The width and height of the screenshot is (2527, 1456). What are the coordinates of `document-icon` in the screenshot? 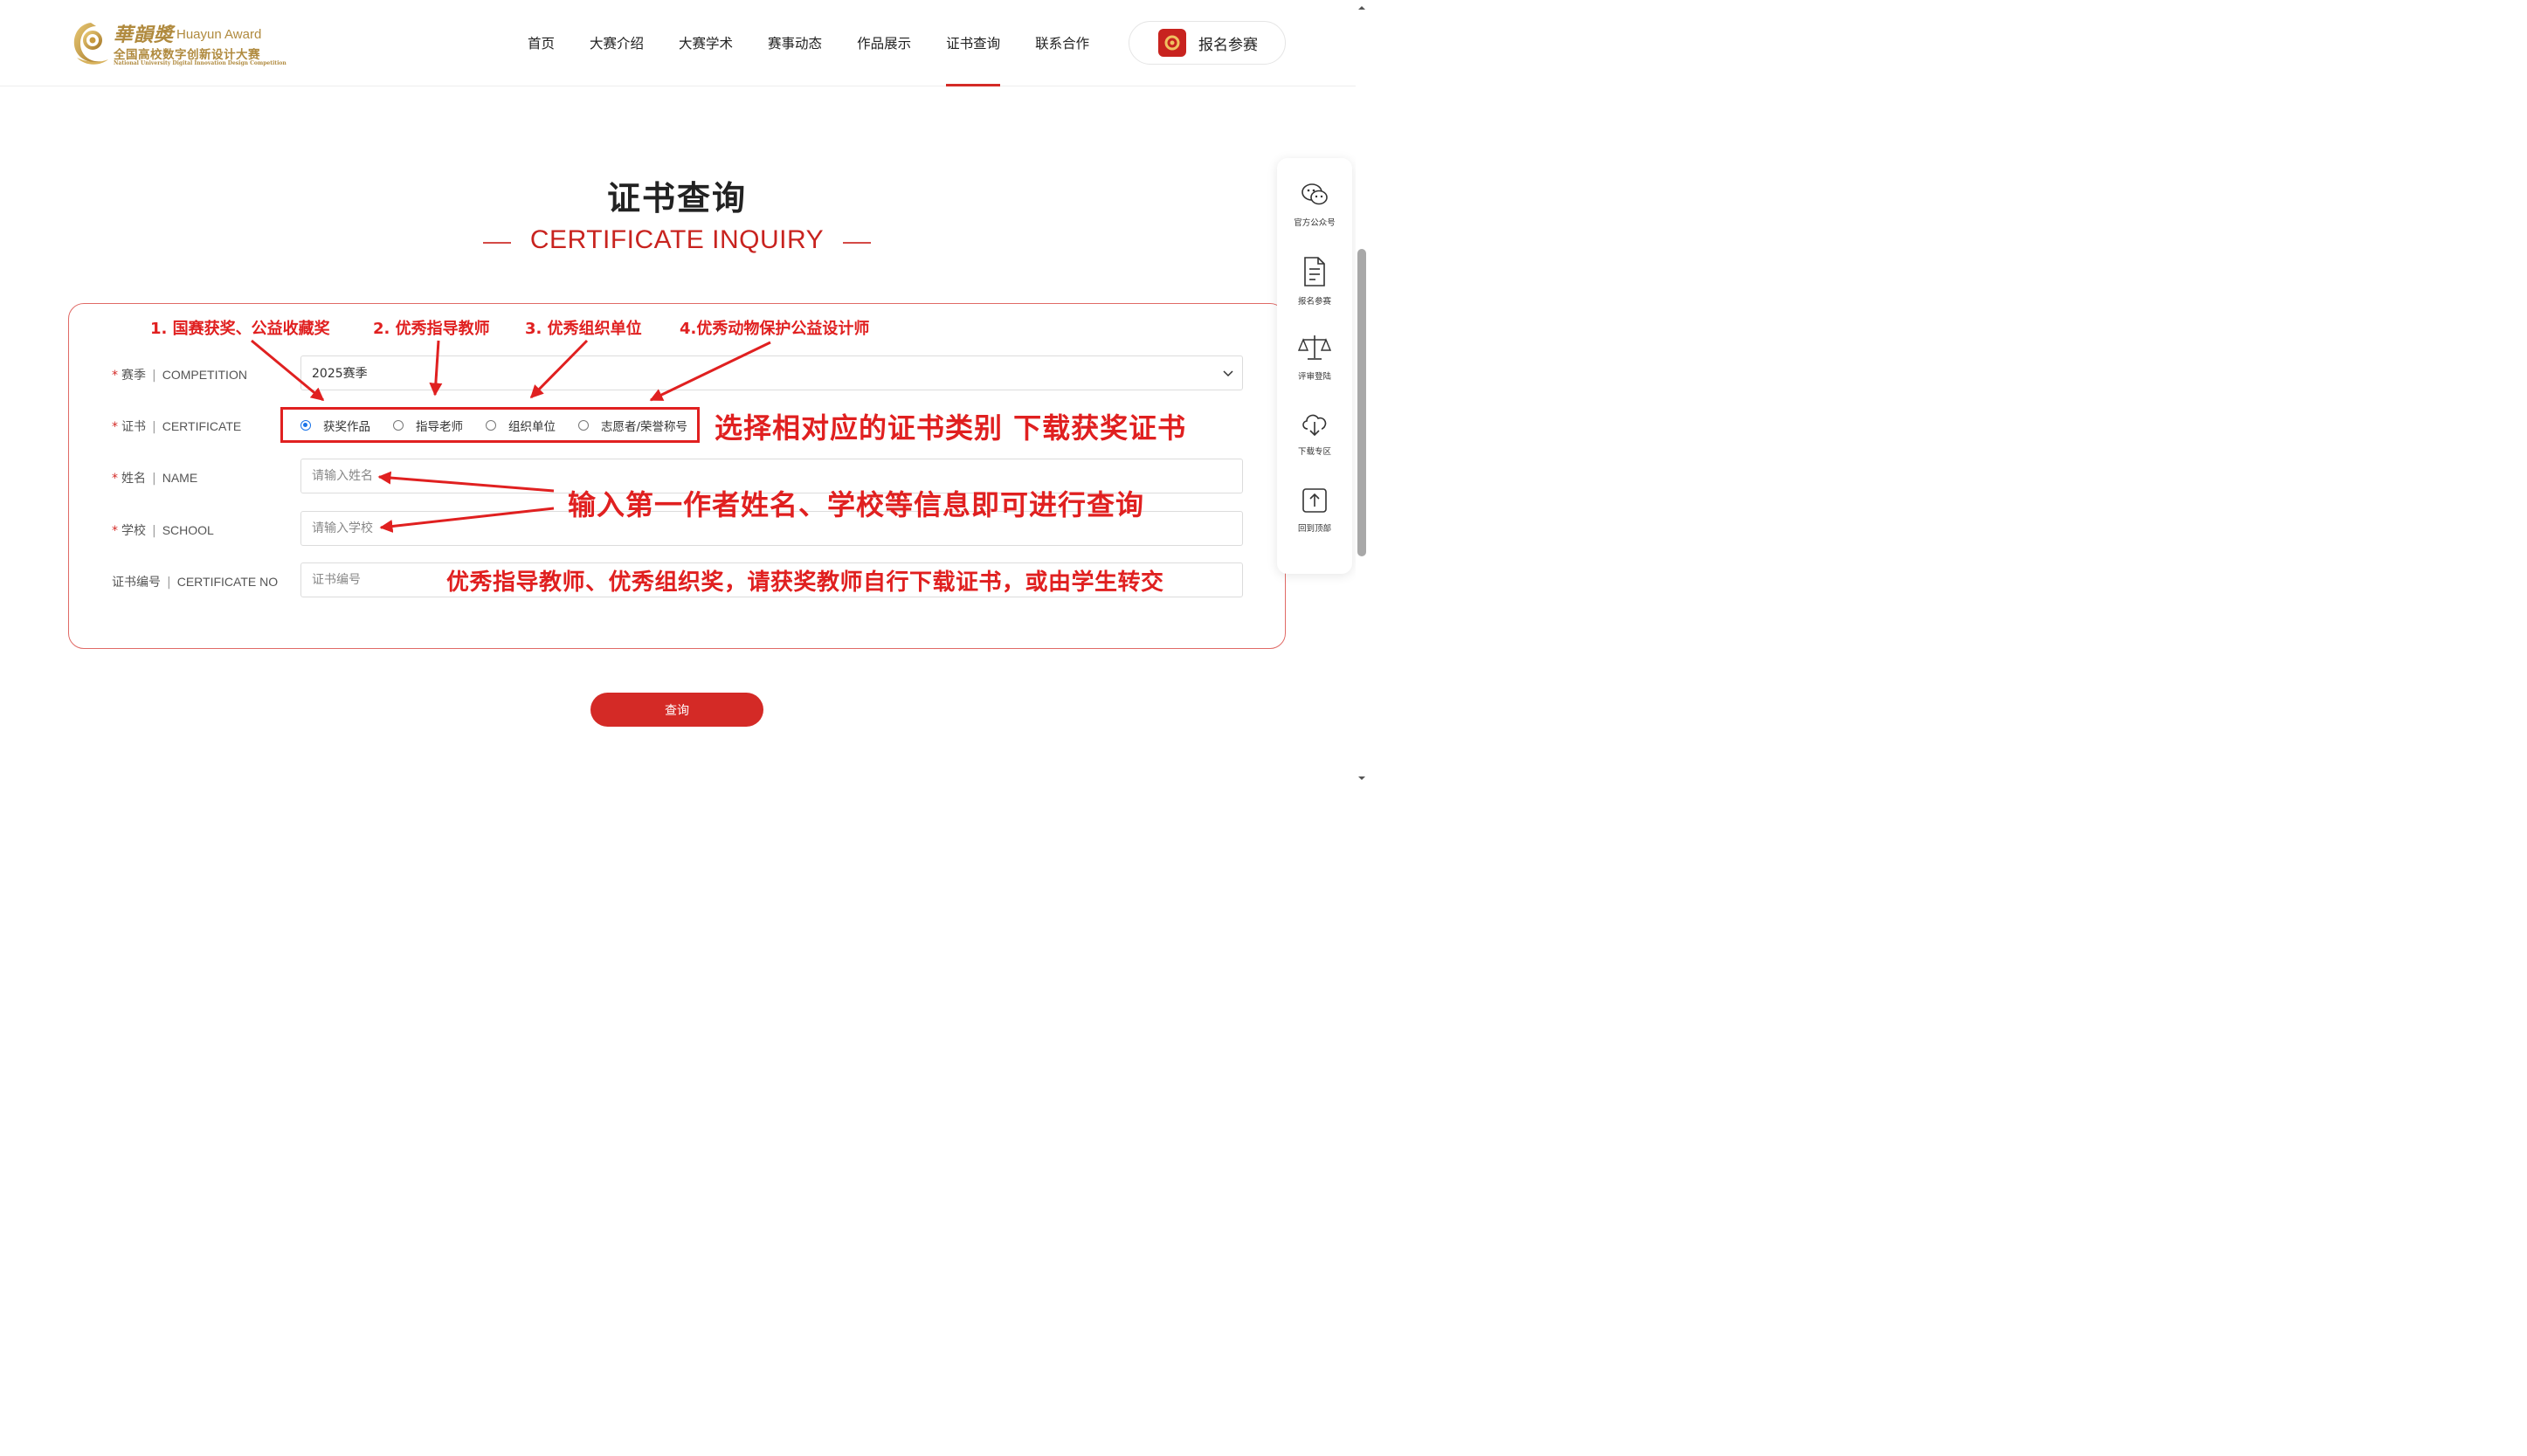 It's located at (1315, 271).